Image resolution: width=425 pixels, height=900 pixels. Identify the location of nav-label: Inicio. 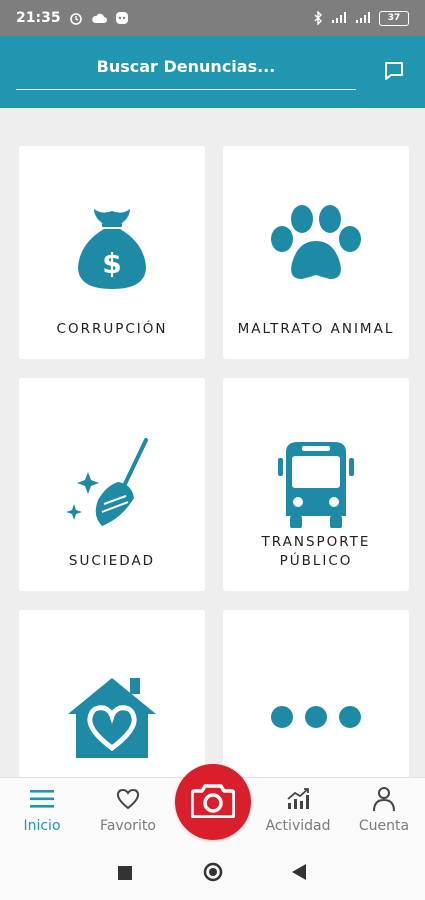
(42, 826).